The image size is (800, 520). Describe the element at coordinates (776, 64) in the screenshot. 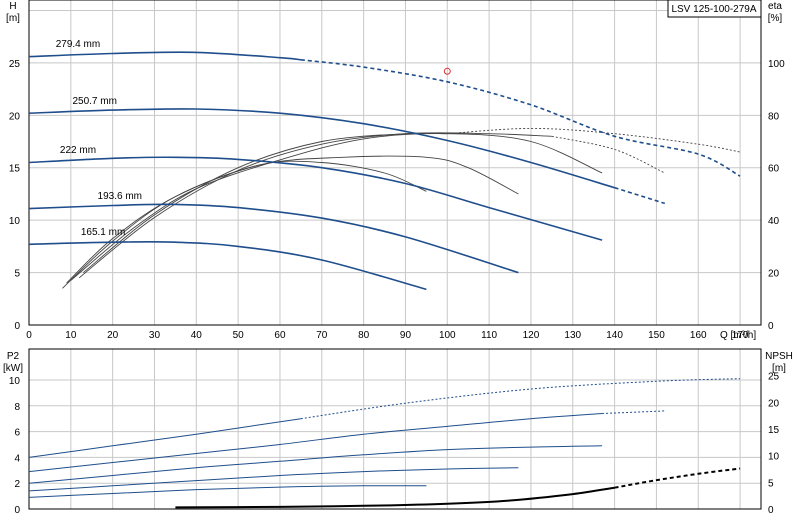

I see `top-right-tick-label: 100` at that location.